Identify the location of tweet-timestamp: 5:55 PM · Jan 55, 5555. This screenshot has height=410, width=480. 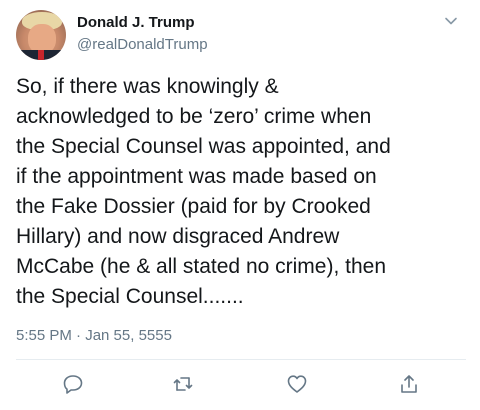
(94, 335).